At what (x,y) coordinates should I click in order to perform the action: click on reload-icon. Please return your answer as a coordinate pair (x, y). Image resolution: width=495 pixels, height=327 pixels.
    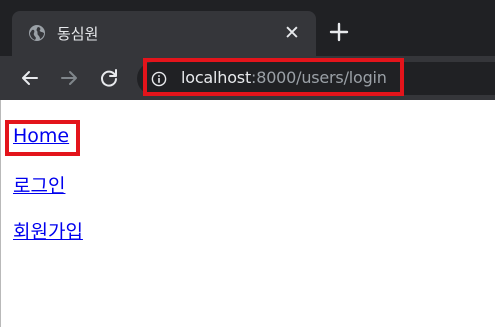
    Looking at the image, I should click on (109, 78).